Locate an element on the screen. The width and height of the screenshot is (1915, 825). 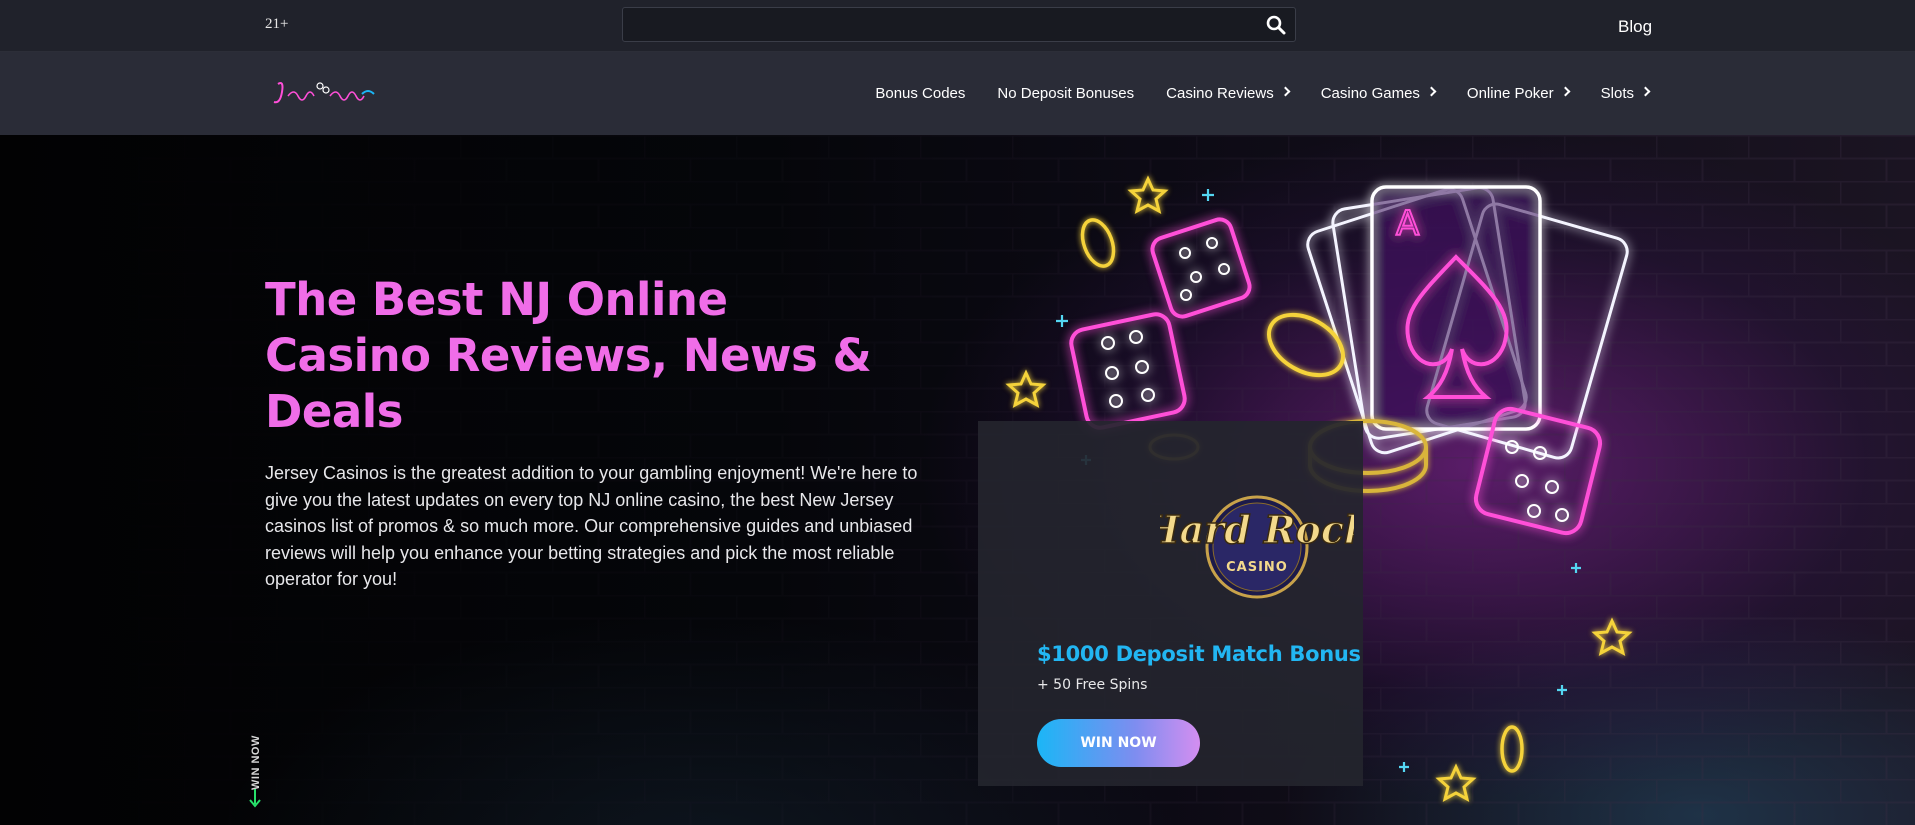
top-bar: 21+ Blog is located at coordinates (957, 26).